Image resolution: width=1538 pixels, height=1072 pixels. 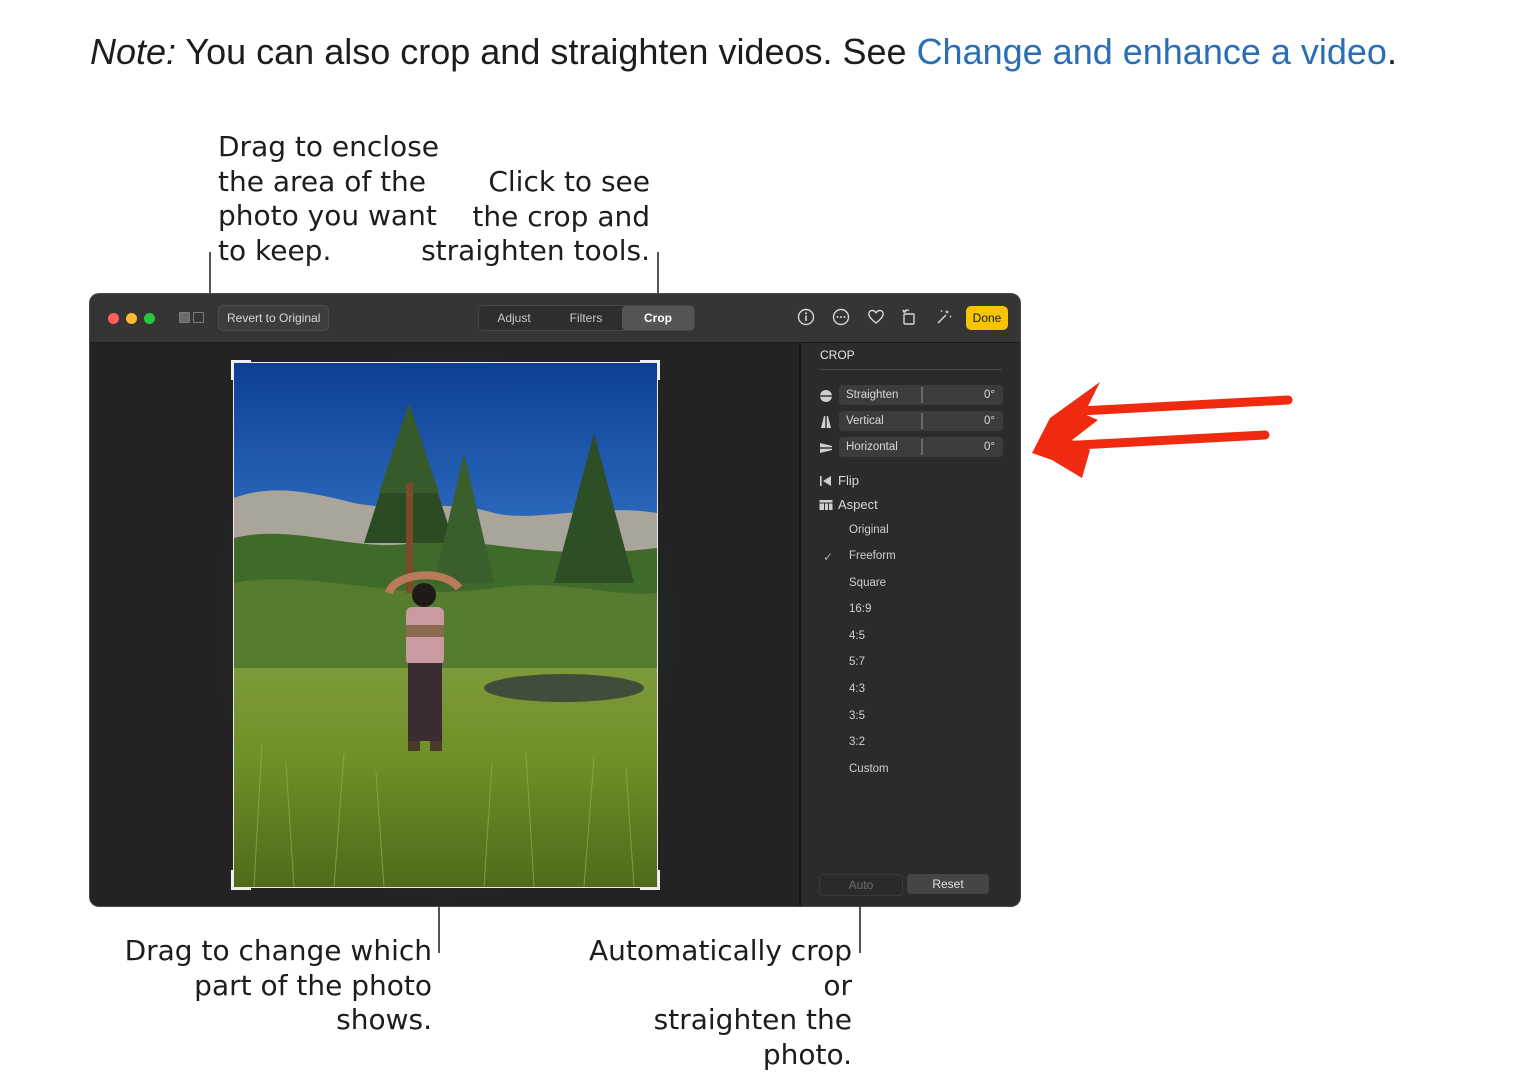 What do you see at coordinates (857, 636) in the screenshot?
I see `aspect-option-4-5: 4:5` at bounding box center [857, 636].